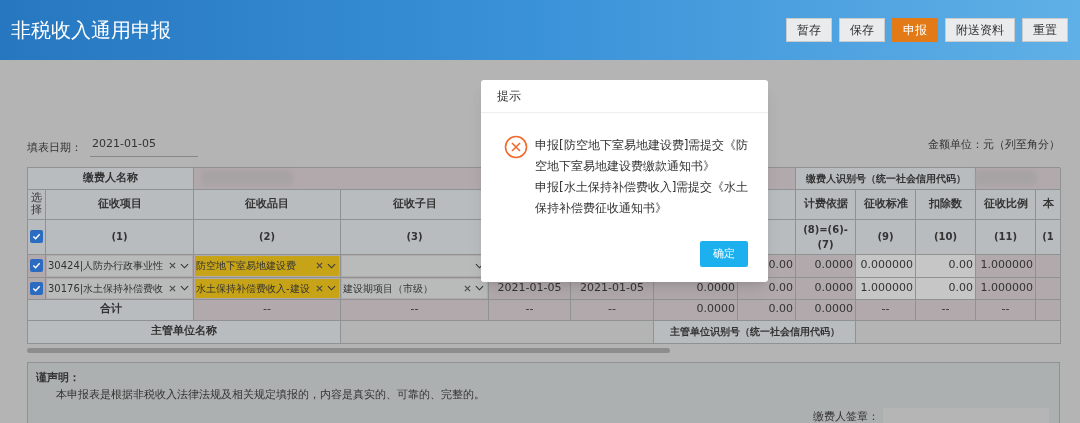  I want to click on dialog-message: 申报[水土保持补偿费收入]需提交《水土保持补偿费征收通知书》, so click(642, 198).